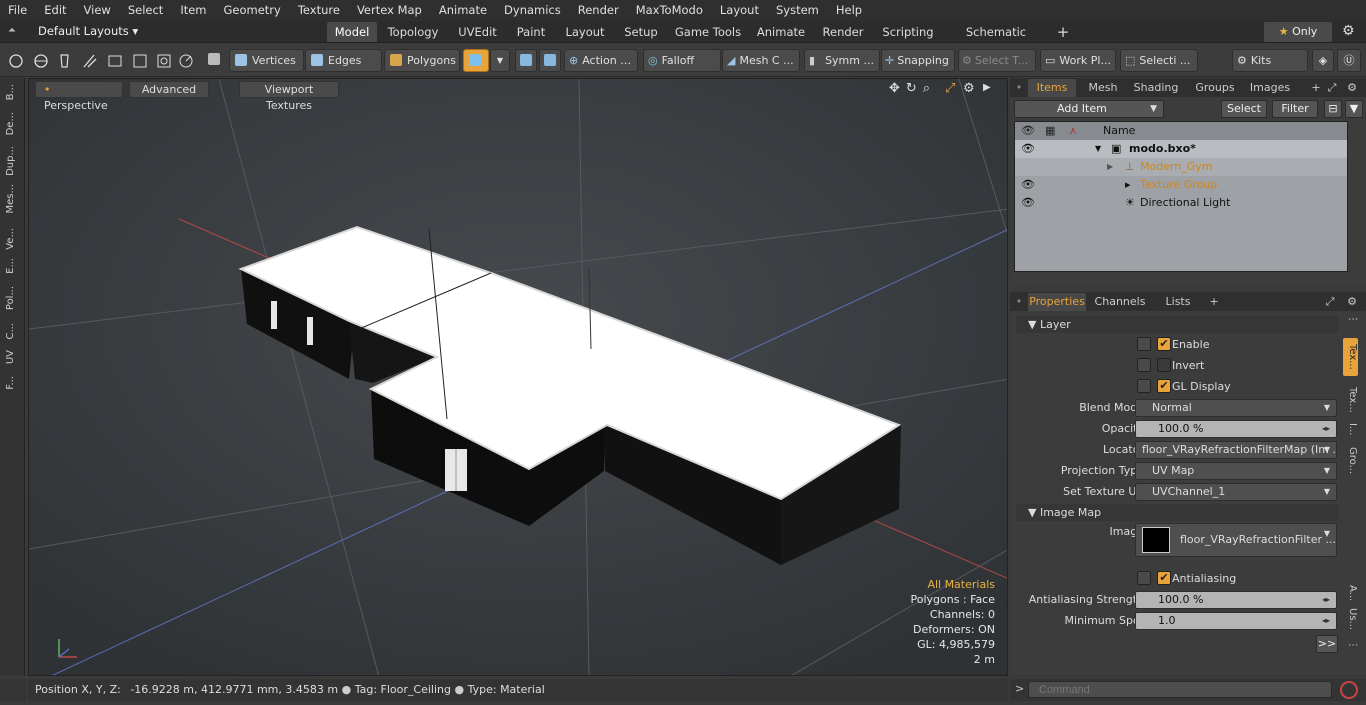 This screenshot has height=705, width=1366. I want to click on menu-render: Render, so click(599, 10).